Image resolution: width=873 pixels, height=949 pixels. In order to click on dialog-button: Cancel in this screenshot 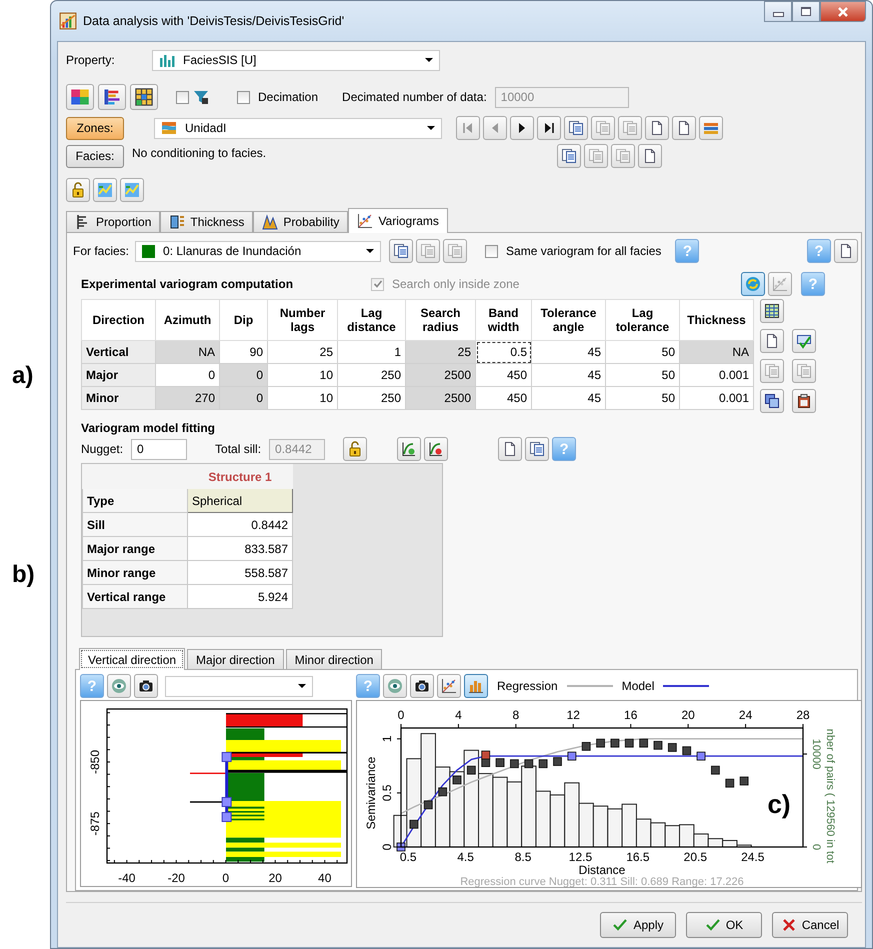, I will do `click(810, 925)`.